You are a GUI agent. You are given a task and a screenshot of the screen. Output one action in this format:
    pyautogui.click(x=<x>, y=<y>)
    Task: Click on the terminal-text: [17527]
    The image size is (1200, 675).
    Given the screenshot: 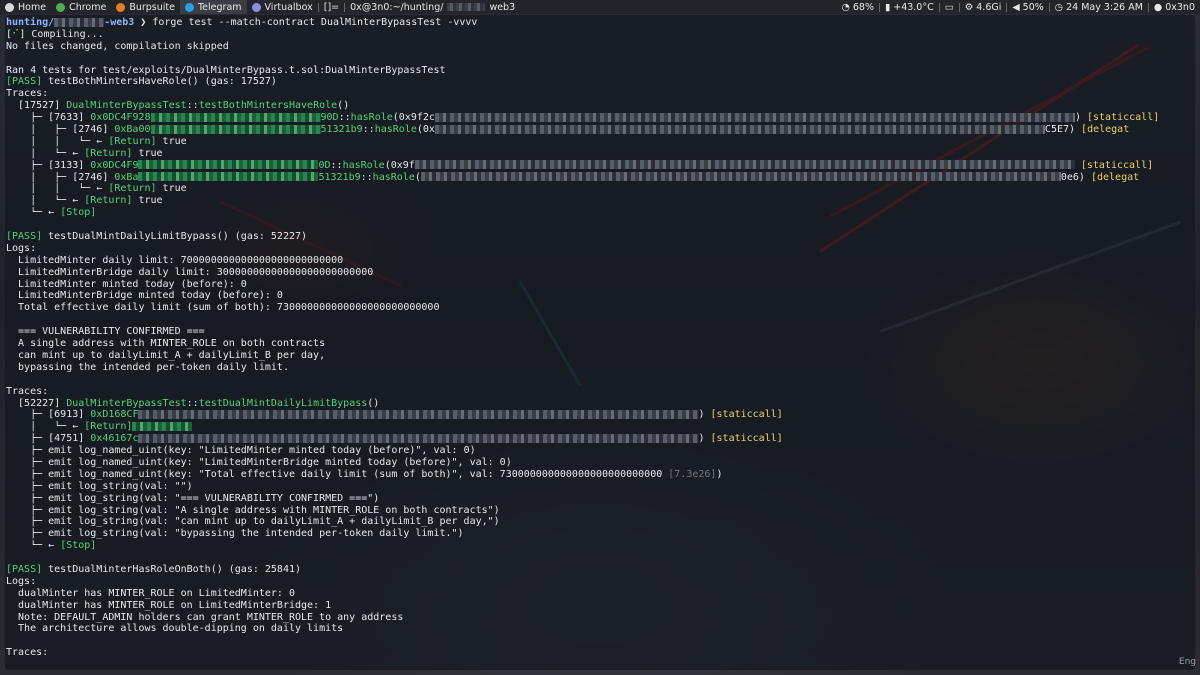 What is the action you would take?
    pyautogui.click(x=36, y=106)
    